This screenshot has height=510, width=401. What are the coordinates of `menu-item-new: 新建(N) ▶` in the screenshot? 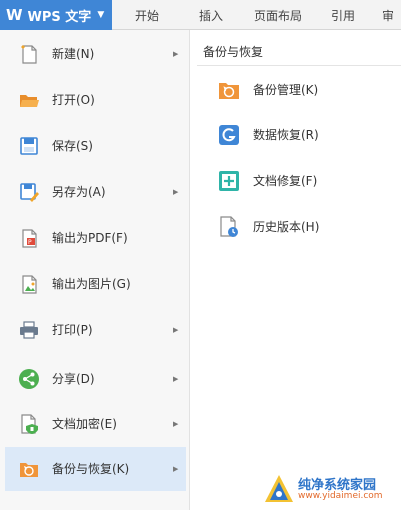 It's located at (95, 54).